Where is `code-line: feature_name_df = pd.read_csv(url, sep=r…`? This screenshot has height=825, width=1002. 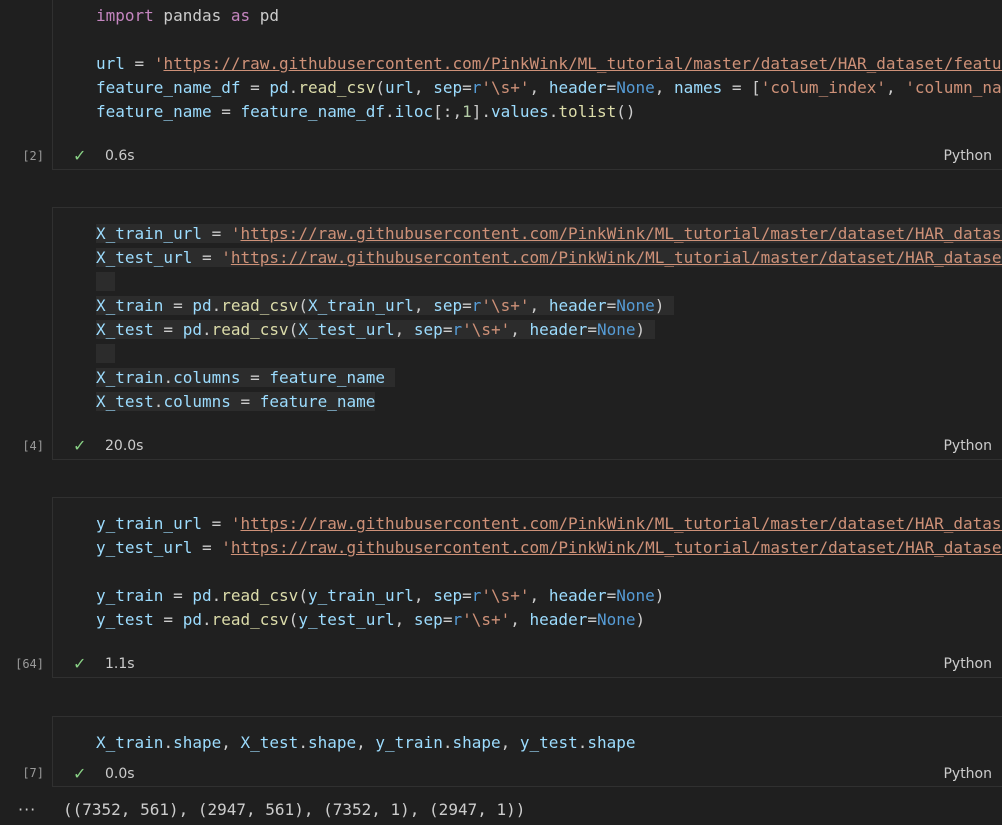
code-line: feature_name_df = pd.read_csv(url, sep=r… is located at coordinates (549, 87).